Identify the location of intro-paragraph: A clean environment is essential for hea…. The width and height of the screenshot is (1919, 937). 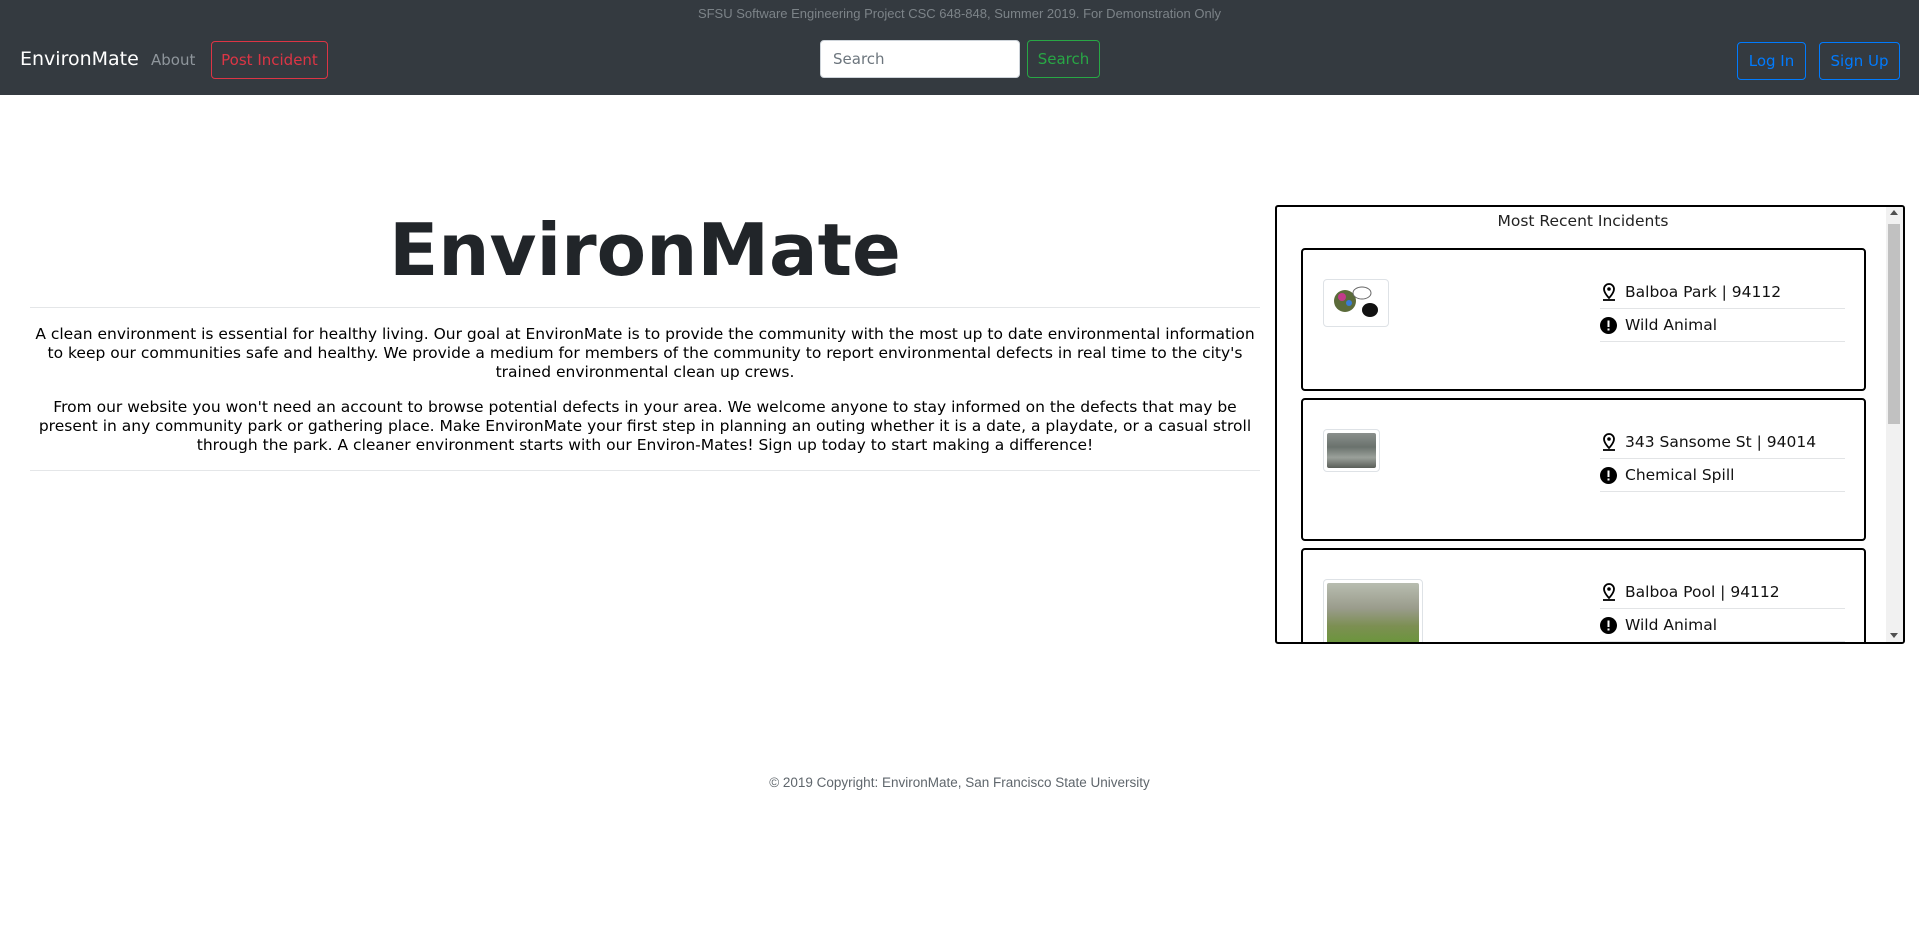
(645, 353).